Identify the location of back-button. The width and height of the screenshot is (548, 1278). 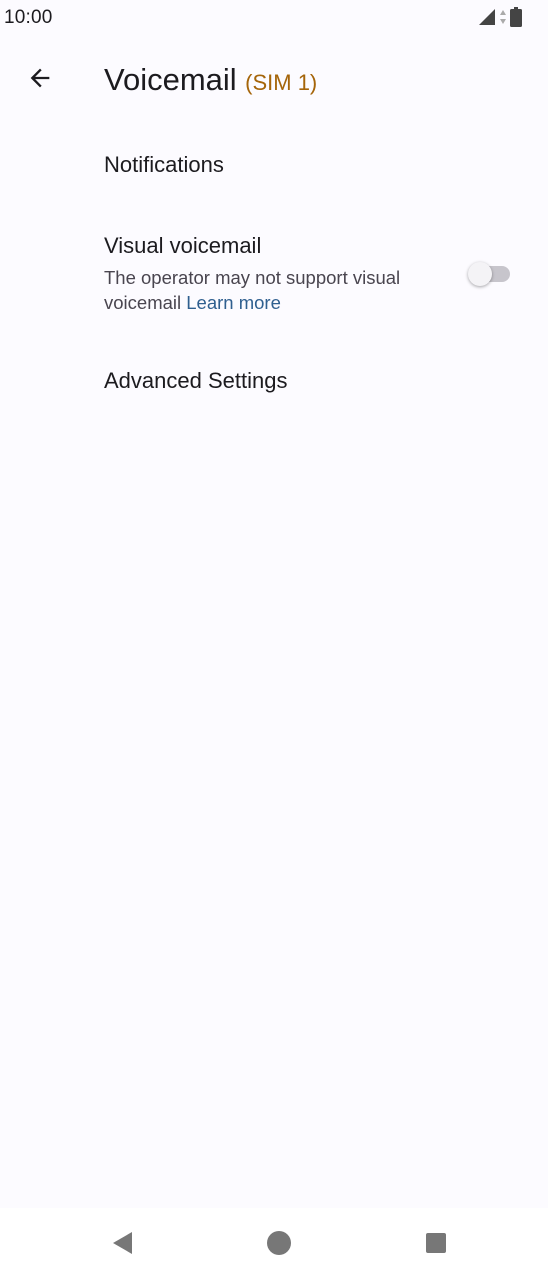
(40, 80).